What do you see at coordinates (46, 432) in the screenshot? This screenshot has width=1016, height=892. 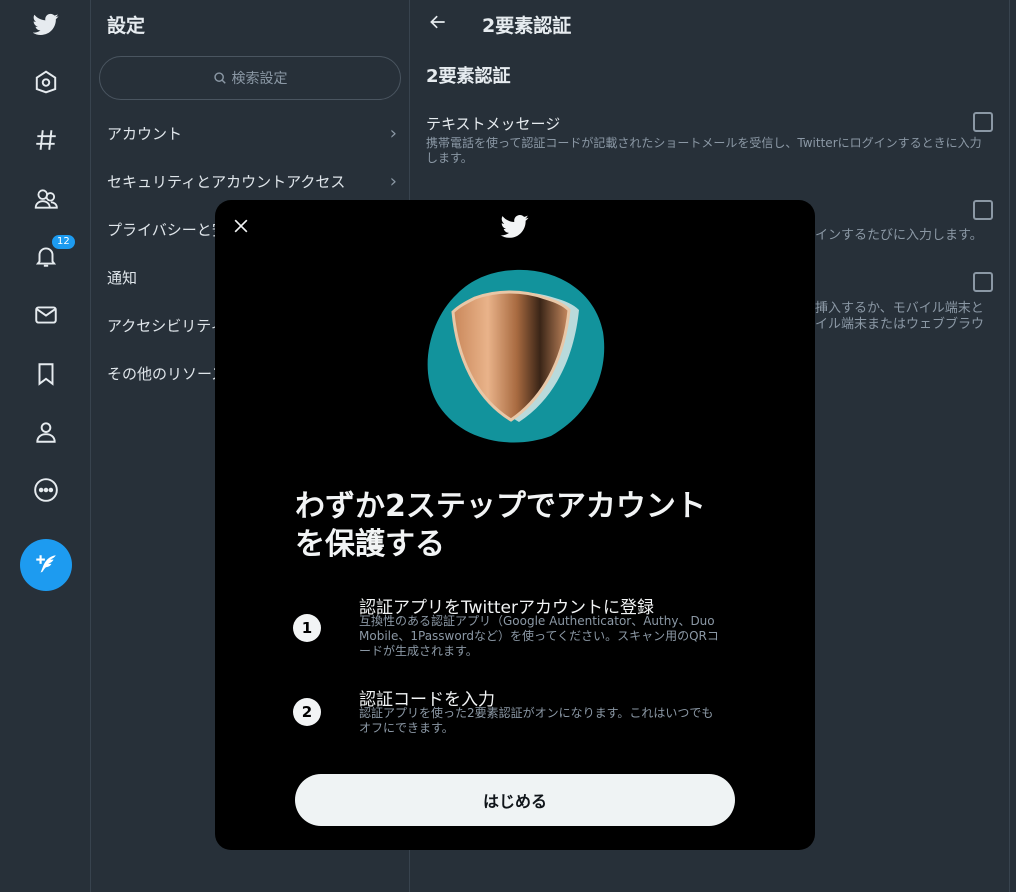 I see `profile-icon` at bounding box center [46, 432].